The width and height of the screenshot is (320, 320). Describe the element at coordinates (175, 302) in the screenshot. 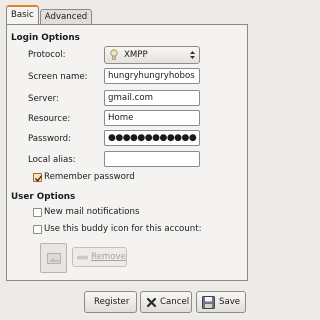

I see `cancel-label: Cancel` at that location.